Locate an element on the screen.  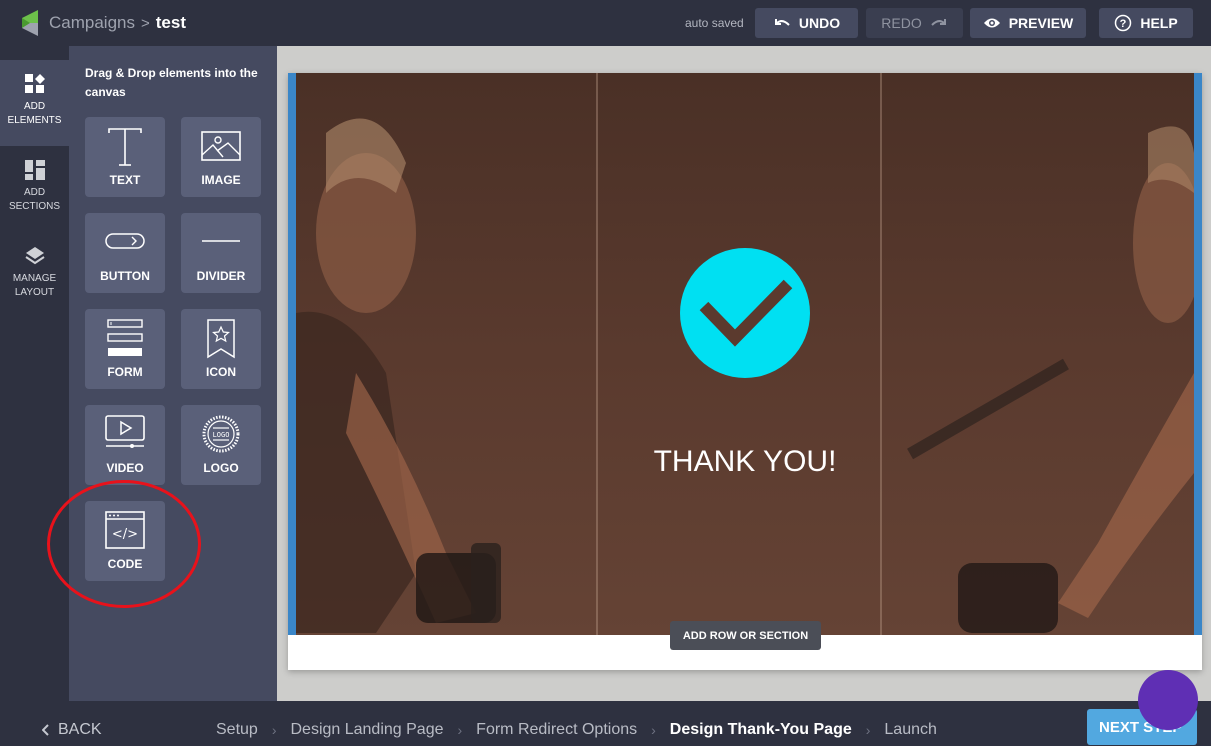
breadcrumb: Campaigns > test is located at coordinates (117, 23).